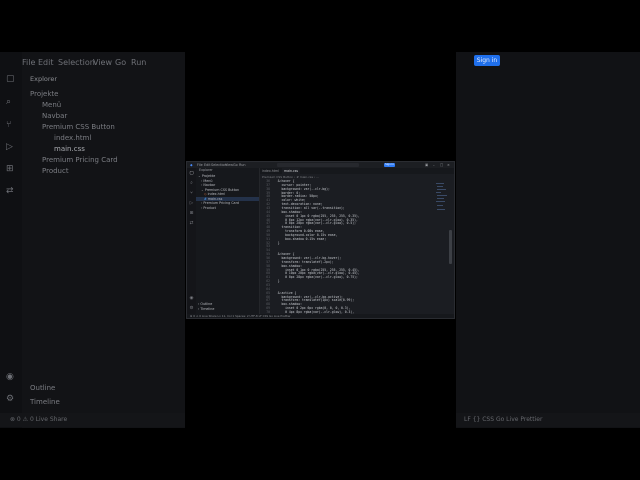 Image resolution: width=640 pixels, height=480 pixels. What do you see at coordinates (316, 277) in the screenshot?
I see `code-line: 0 0px 28px rgba(var(--clr-glow), 0.75);` at bounding box center [316, 277].